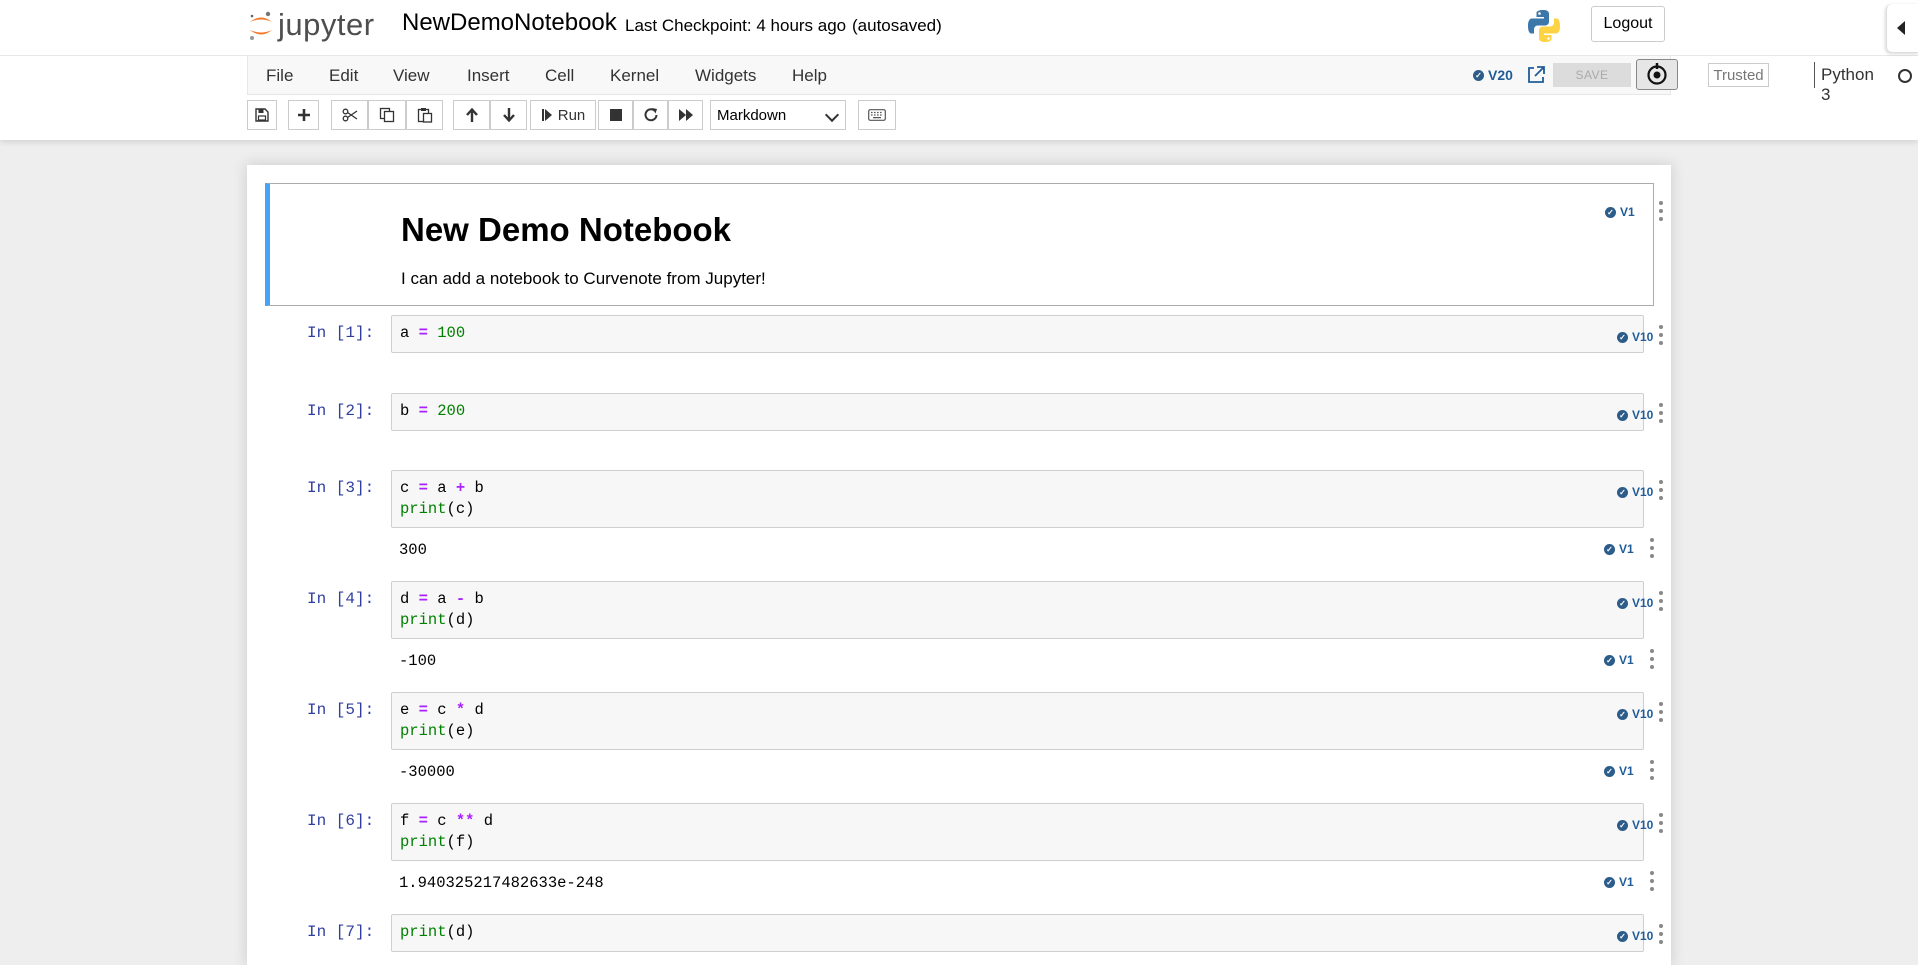 The width and height of the screenshot is (1918, 965). Describe the element at coordinates (650, 115) in the screenshot. I see `restart-button` at that location.